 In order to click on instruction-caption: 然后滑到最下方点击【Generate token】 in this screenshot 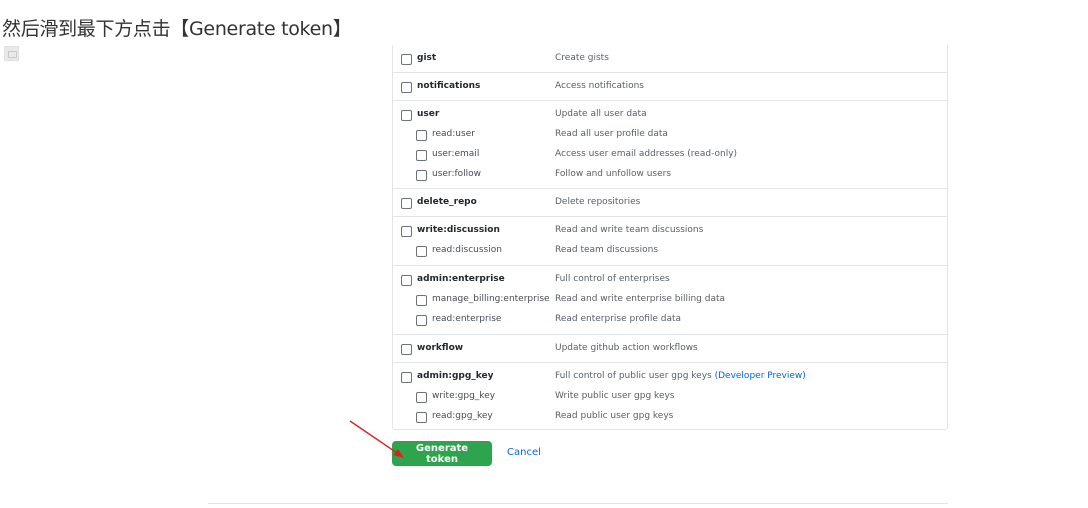, I will do `click(177, 29)`.